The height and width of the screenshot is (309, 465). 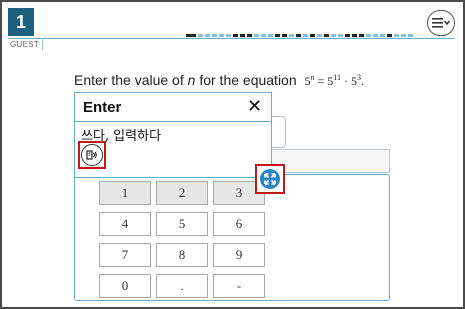 What do you see at coordinates (131, 80) in the screenshot?
I see `prompt-text-before: Enter the value of` at bounding box center [131, 80].